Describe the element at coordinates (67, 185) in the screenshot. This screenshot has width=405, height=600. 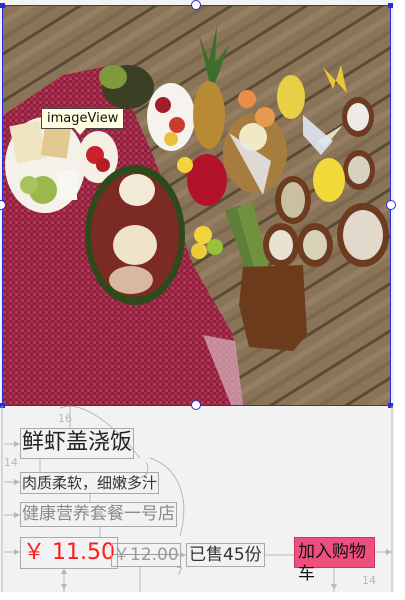
I see `napkin` at that location.